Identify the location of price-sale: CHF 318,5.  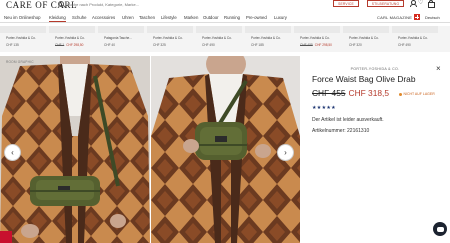
(369, 93).